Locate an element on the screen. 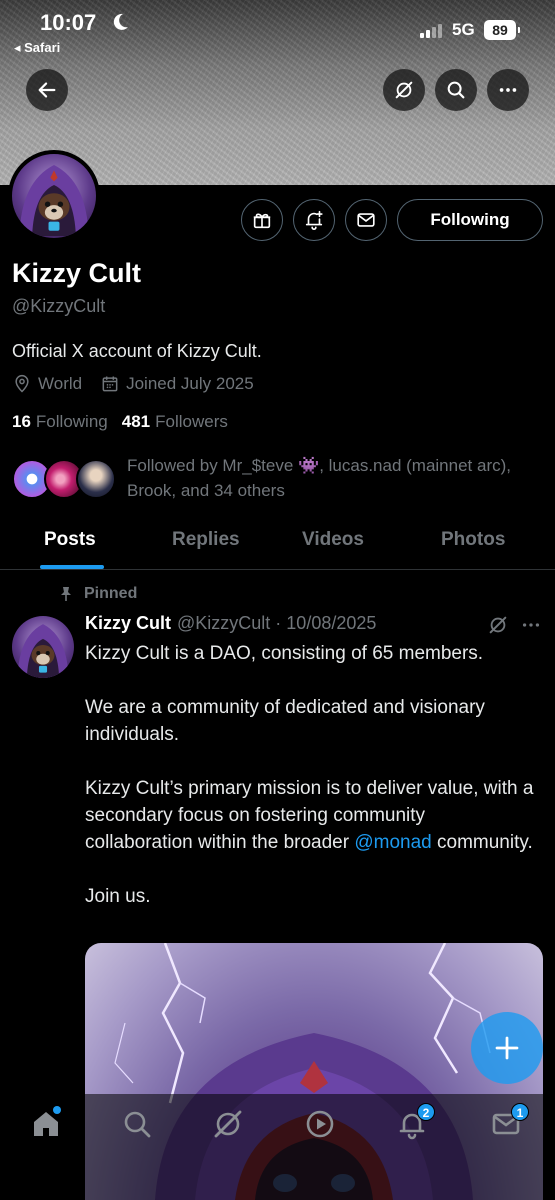 This screenshot has height=1200, width=555. profile-bio: Official X account of Kizzy Cult. is located at coordinates (137, 351).